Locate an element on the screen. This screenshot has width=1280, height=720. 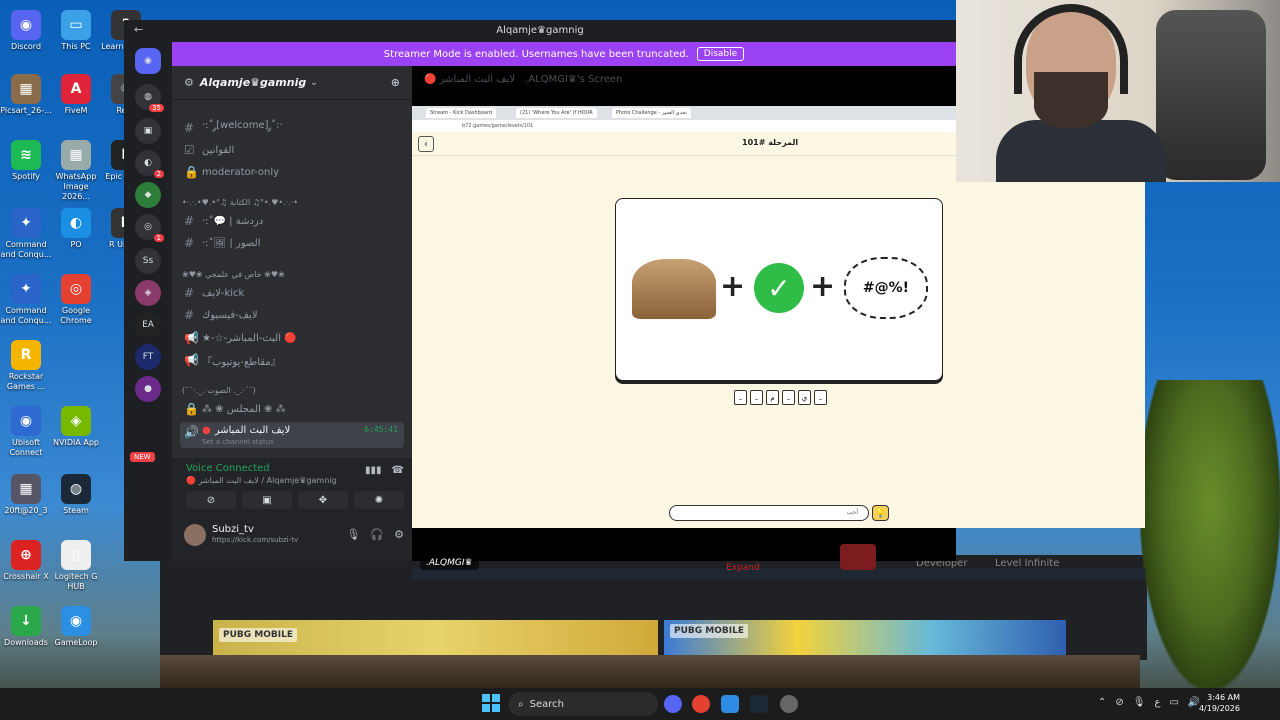
username: Subzi_tv is located at coordinates (233, 529).